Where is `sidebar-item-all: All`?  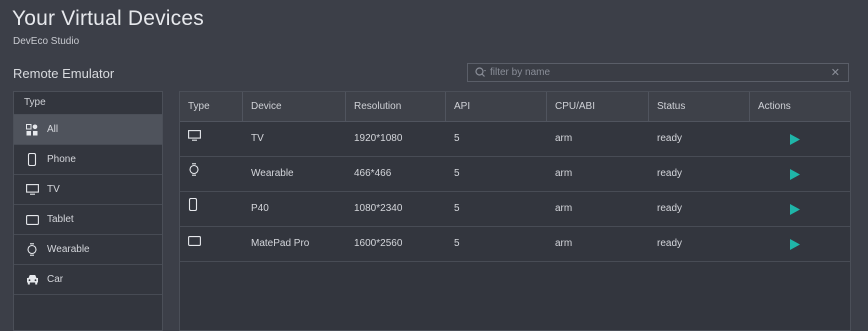
sidebar-item-all: All is located at coordinates (88, 130).